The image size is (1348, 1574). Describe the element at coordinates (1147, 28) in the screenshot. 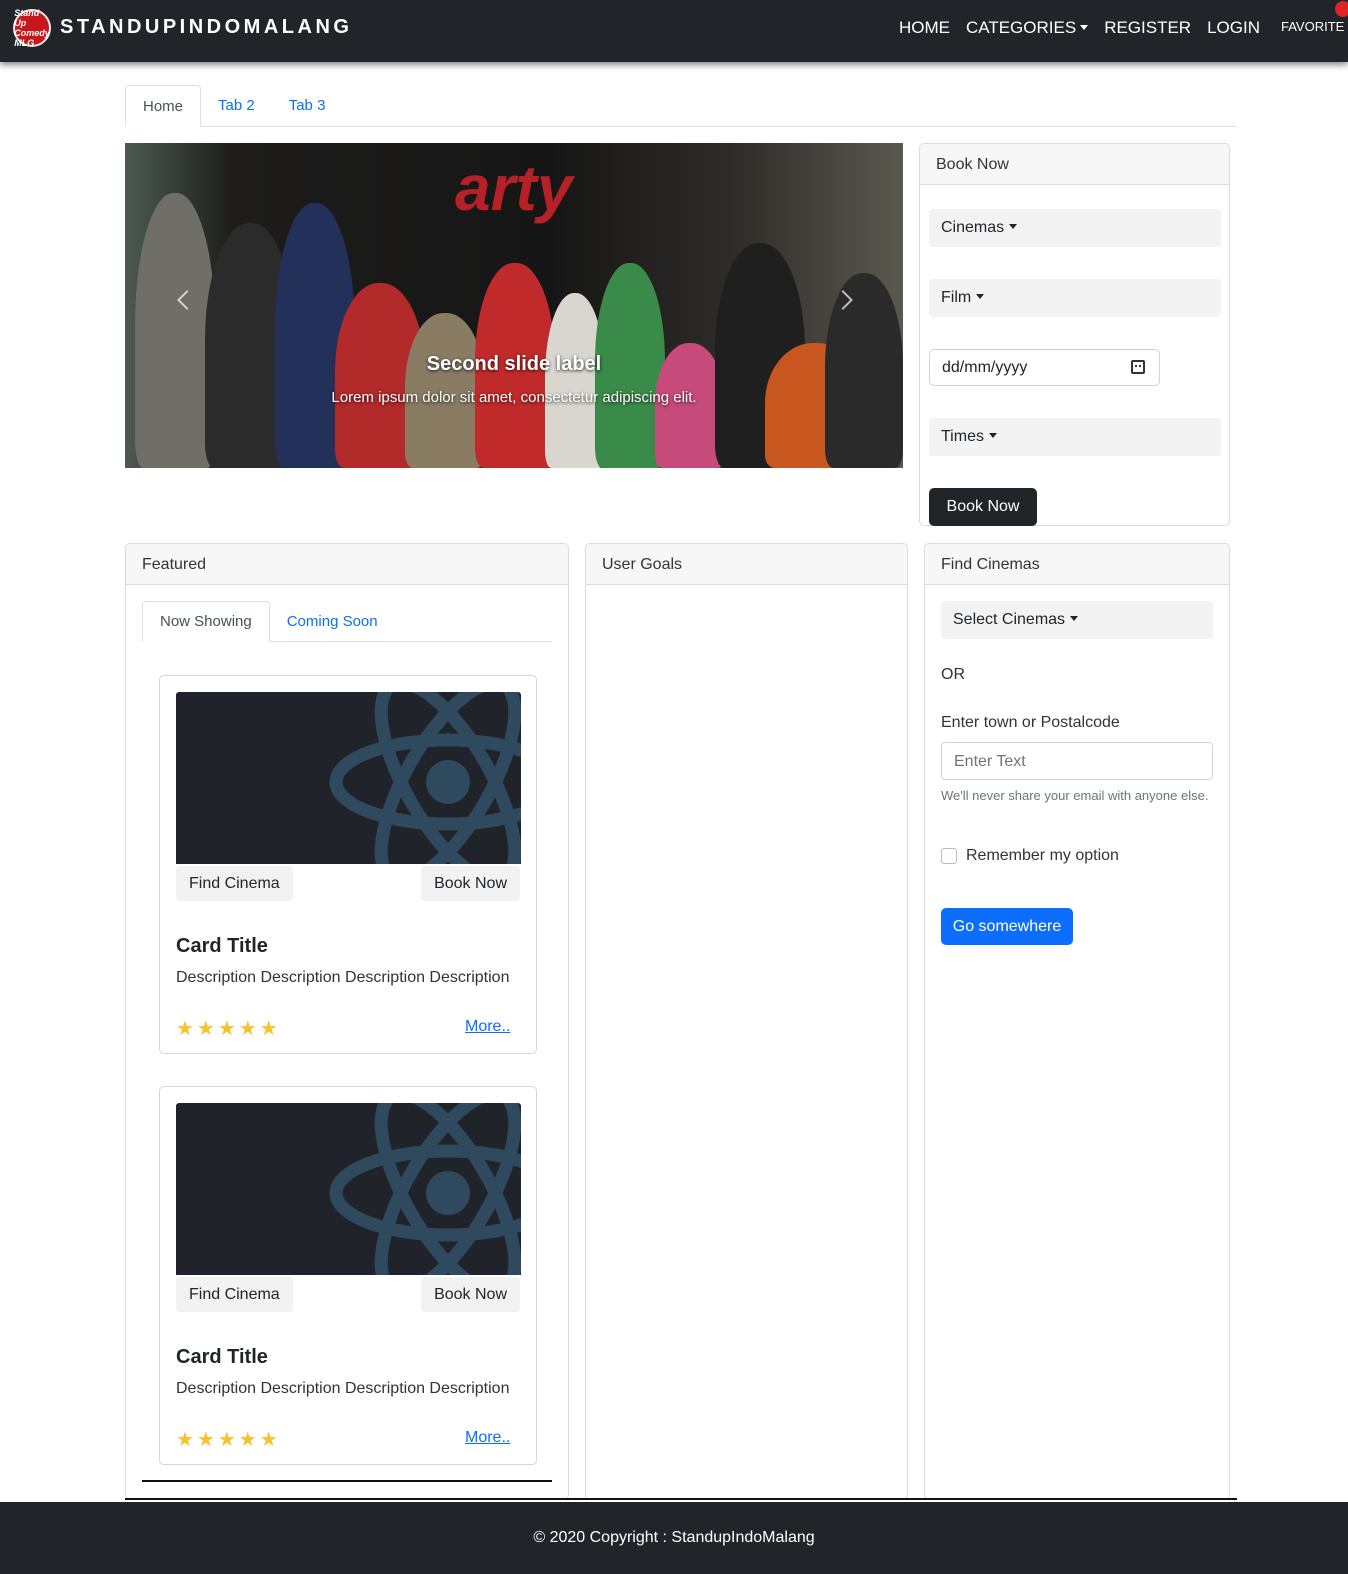

I see `nav-register-link: REGISTER` at that location.